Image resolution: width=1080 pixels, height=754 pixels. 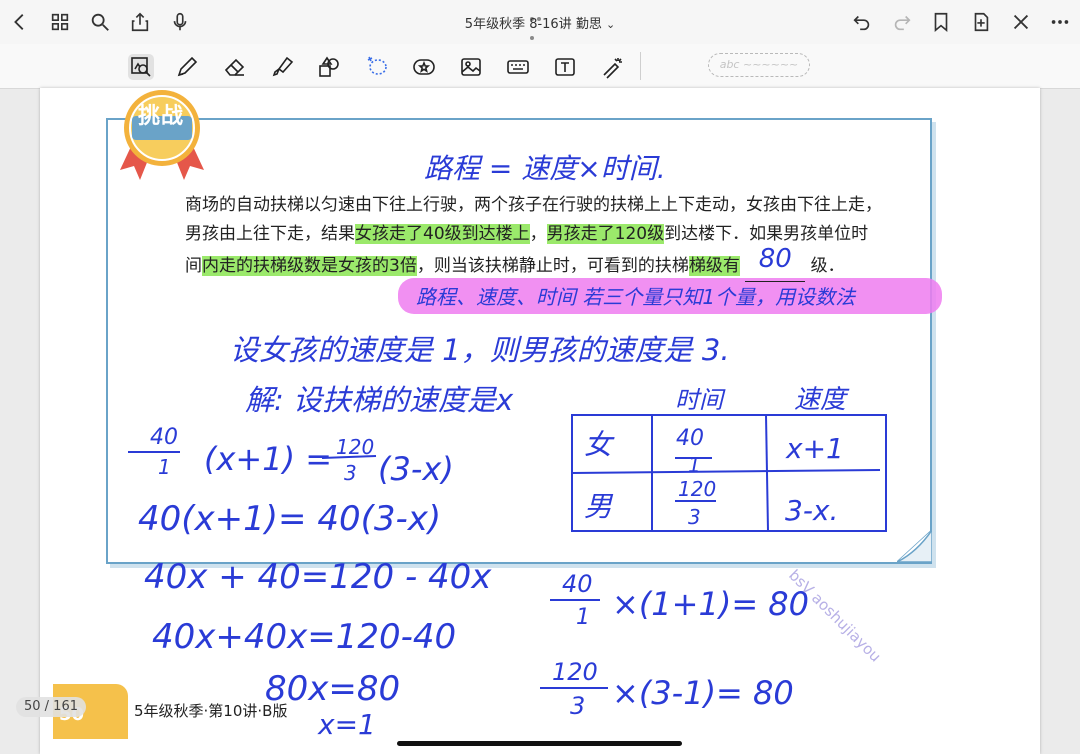 What do you see at coordinates (613, 67) in the screenshot?
I see `laser-pointer-tool` at bounding box center [613, 67].